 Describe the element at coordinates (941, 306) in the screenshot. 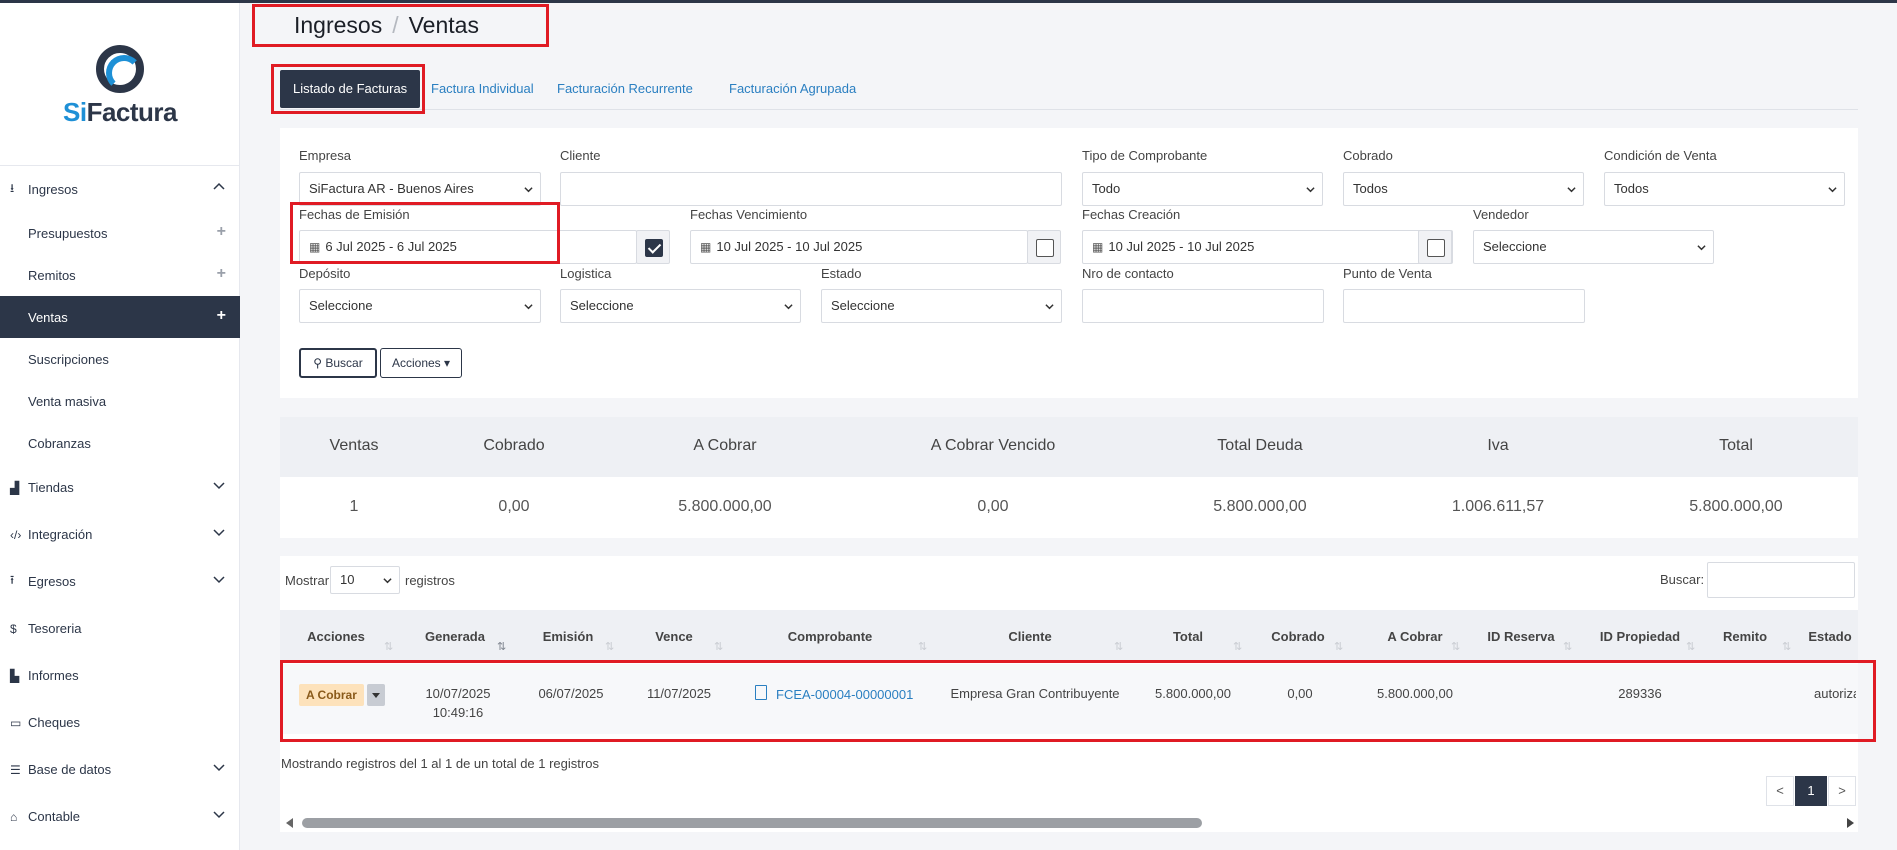

I see `estado-select: Seleccione` at that location.